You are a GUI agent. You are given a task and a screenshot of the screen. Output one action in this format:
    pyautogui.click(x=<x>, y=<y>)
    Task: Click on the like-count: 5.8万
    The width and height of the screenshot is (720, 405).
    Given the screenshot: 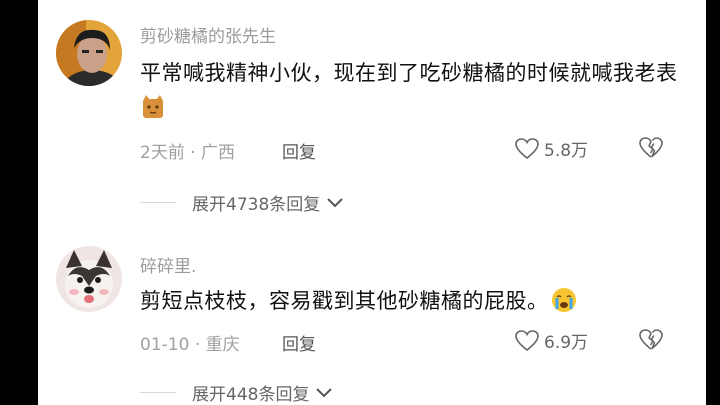 What is the action you would take?
    pyautogui.click(x=566, y=151)
    